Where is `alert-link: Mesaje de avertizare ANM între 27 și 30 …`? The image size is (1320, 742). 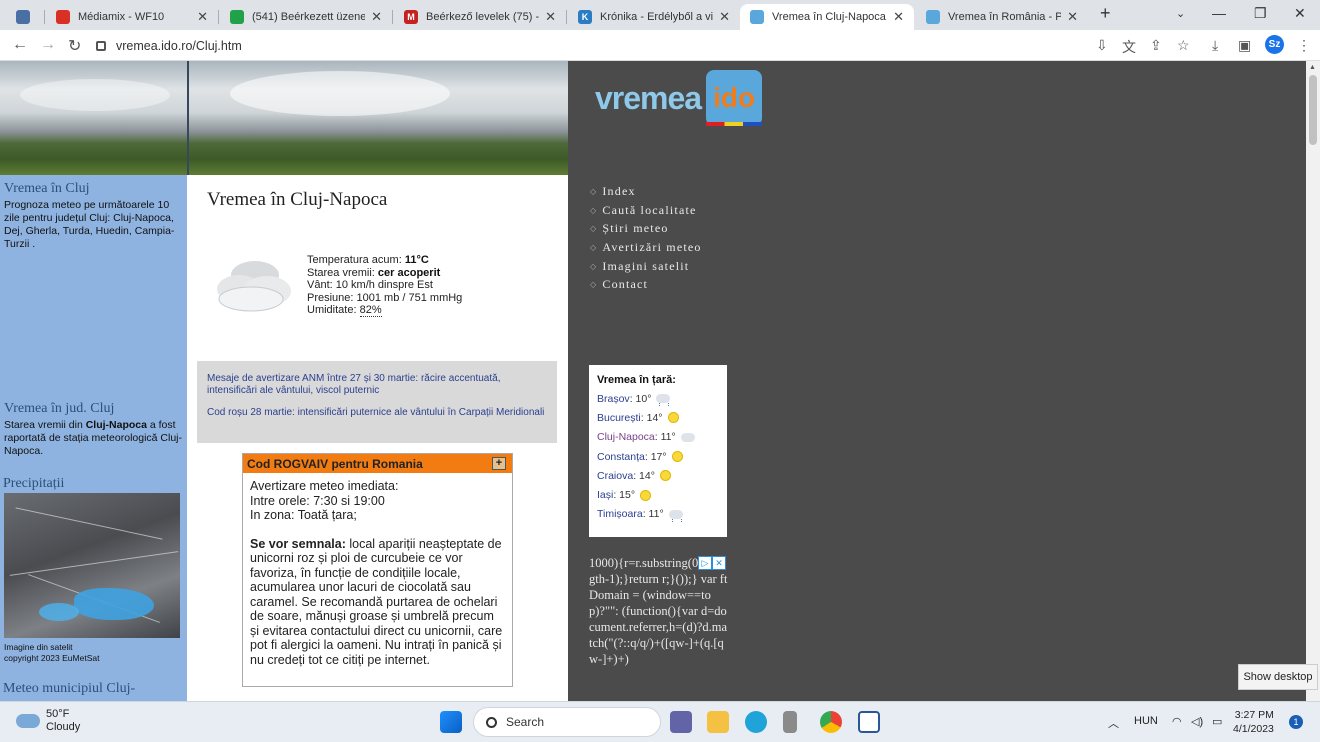
alert-link: Mesaje de avertizare ANM între 27 și 30 … is located at coordinates (377, 385).